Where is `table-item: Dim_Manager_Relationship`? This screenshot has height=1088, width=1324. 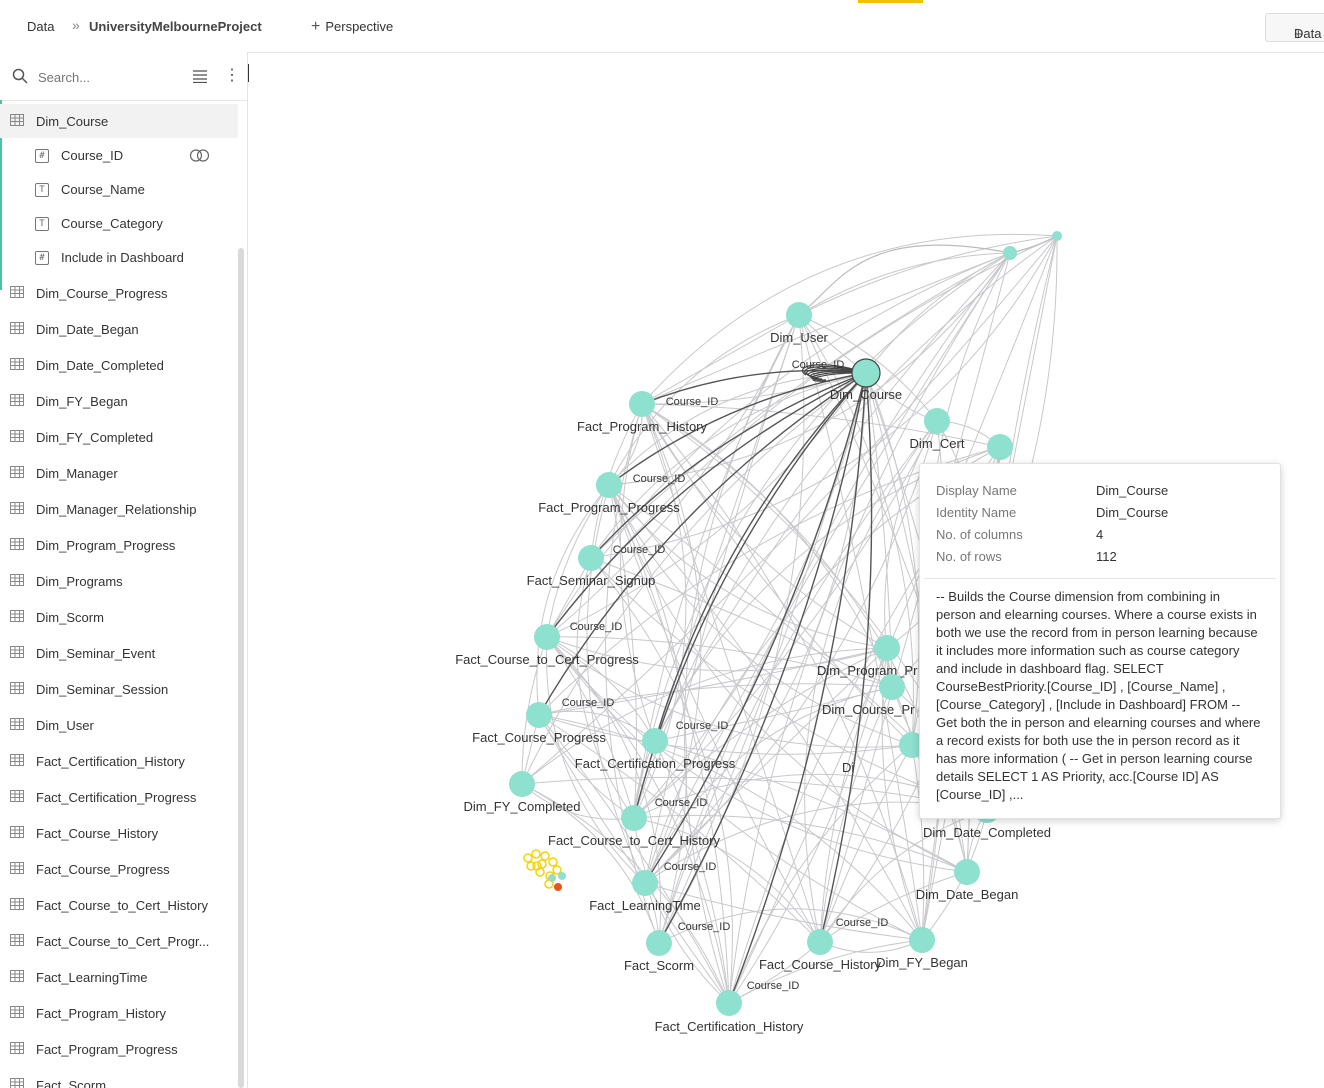
table-item: Dim_Manager_Relationship is located at coordinates (119, 509).